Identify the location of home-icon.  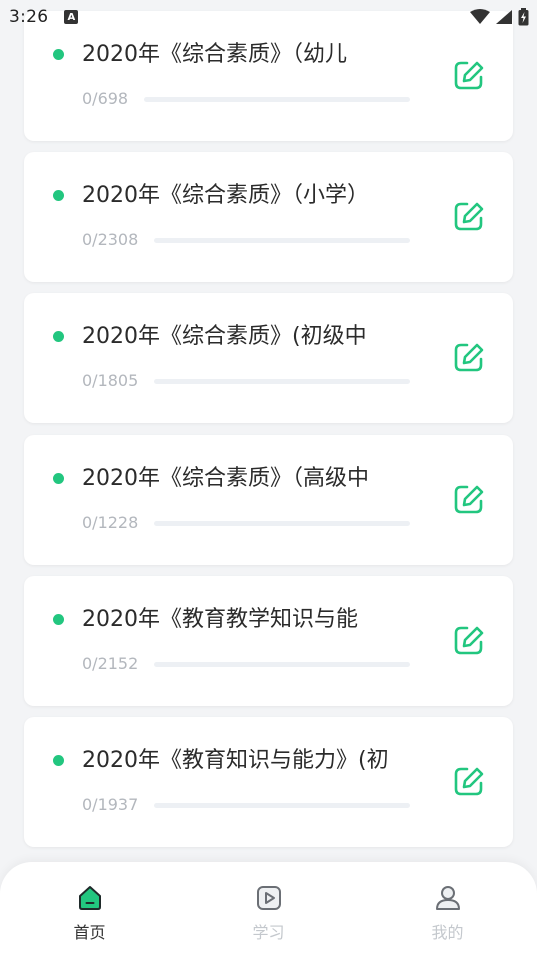
(89, 898).